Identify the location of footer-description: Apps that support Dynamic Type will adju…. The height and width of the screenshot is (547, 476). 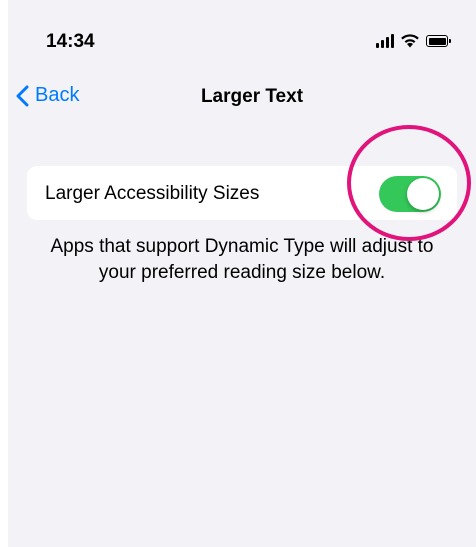
(242, 259).